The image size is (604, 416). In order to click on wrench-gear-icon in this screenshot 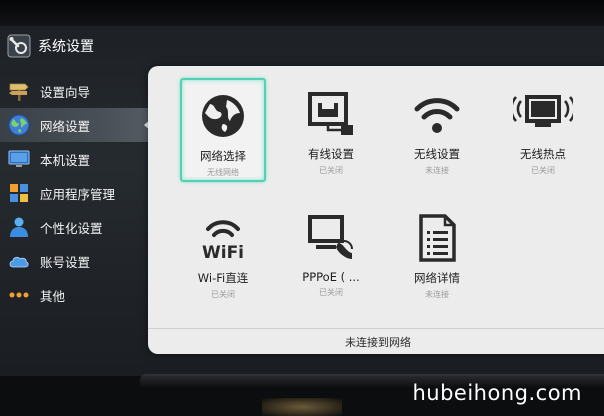, I will do `click(19, 46)`.